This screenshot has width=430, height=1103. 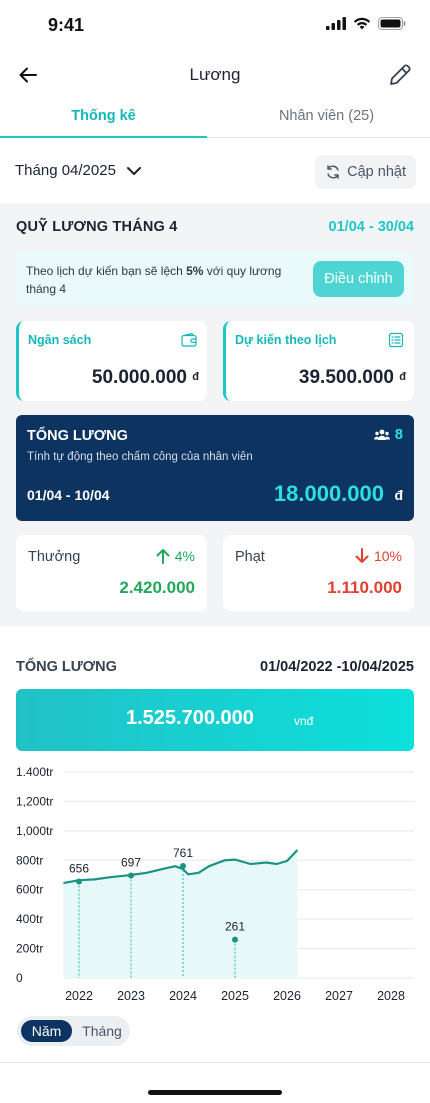 What do you see at coordinates (336, 23) in the screenshot?
I see `cellular-signal-icon` at bounding box center [336, 23].